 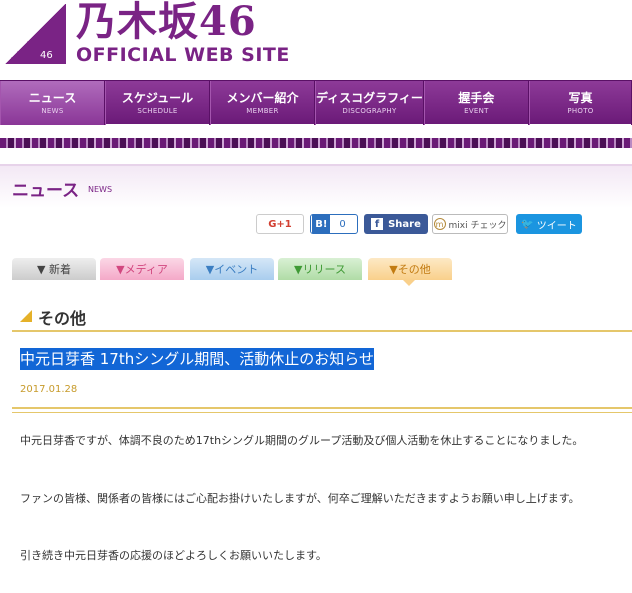 I want to click on nav-event: 握手会 EVENT, so click(x=476, y=103).